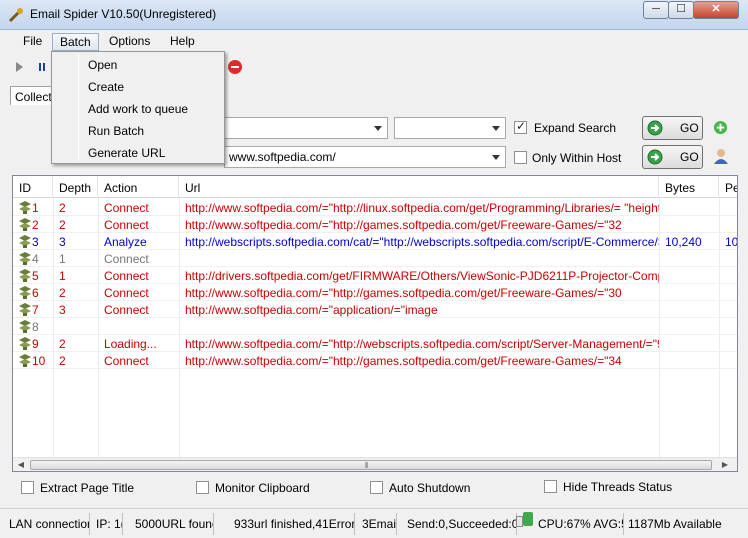 This screenshot has width=748, height=538. What do you see at coordinates (672, 128) in the screenshot?
I see `go-button-search: GO` at bounding box center [672, 128].